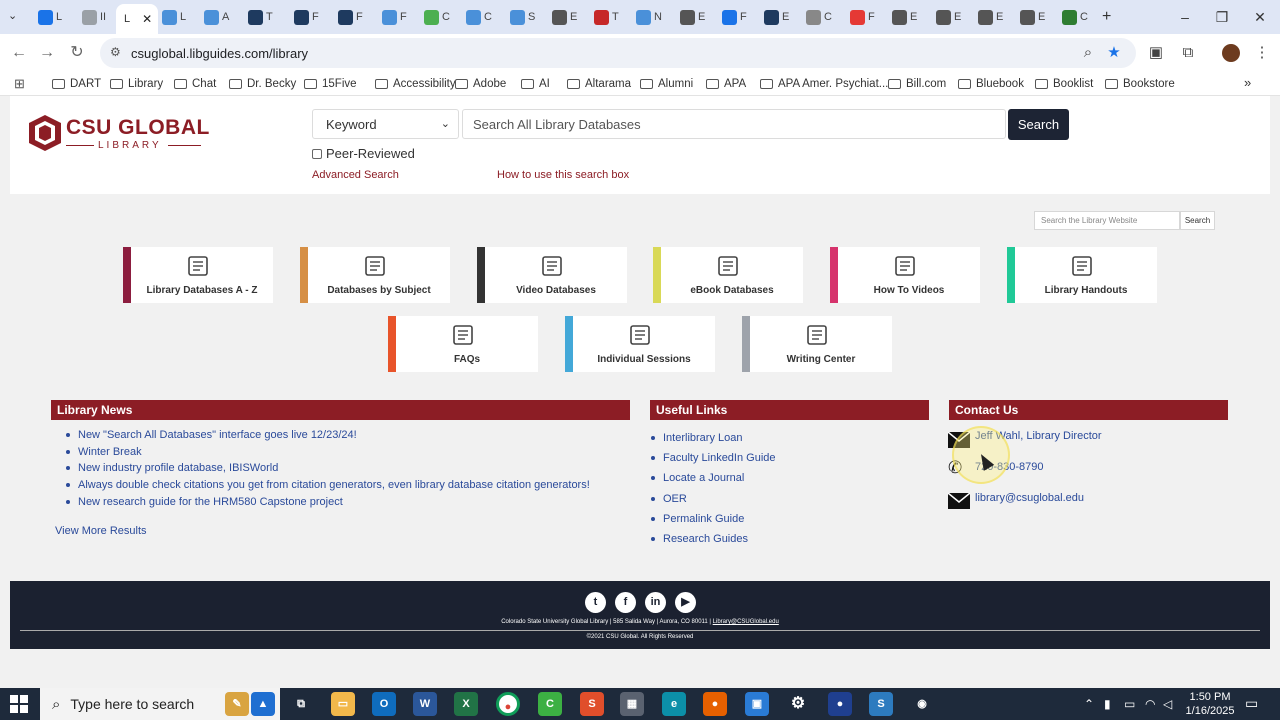 The width and height of the screenshot is (1280, 720). What do you see at coordinates (77, 53) in the screenshot?
I see `reload-button: ↻` at bounding box center [77, 53].